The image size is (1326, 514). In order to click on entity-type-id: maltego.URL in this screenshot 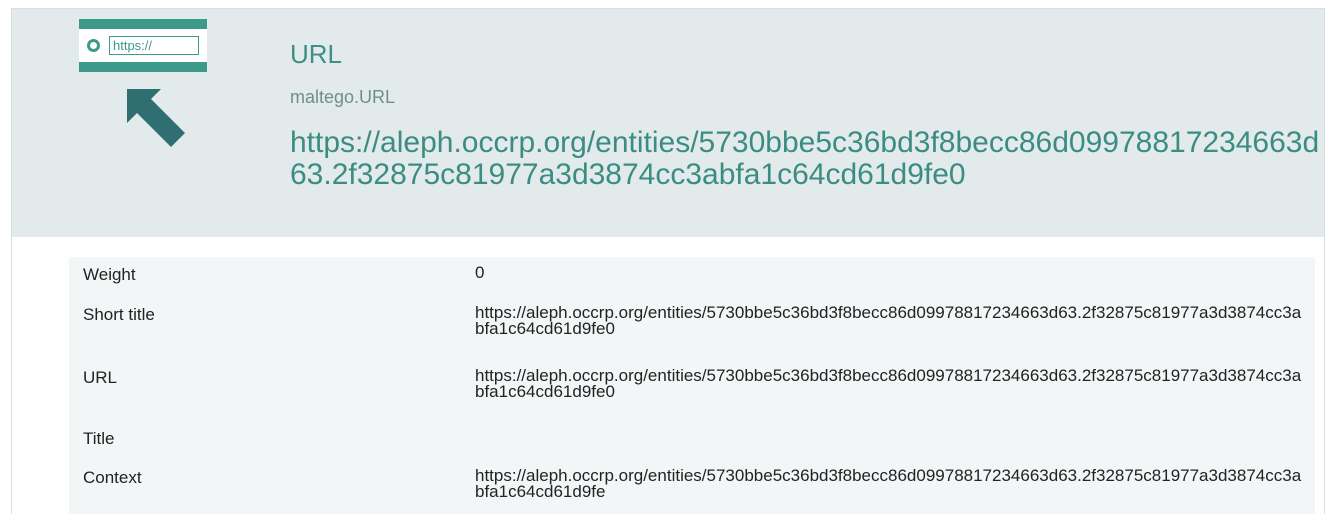, I will do `click(343, 97)`.